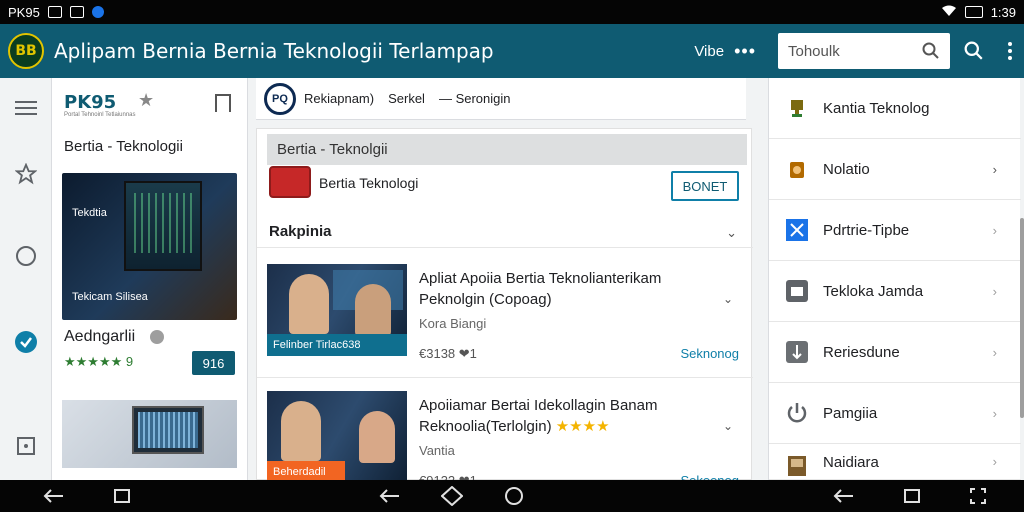  What do you see at coordinates (582, 426) in the screenshot?
I see `article-rating: ★★★★` at bounding box center [582, 426].